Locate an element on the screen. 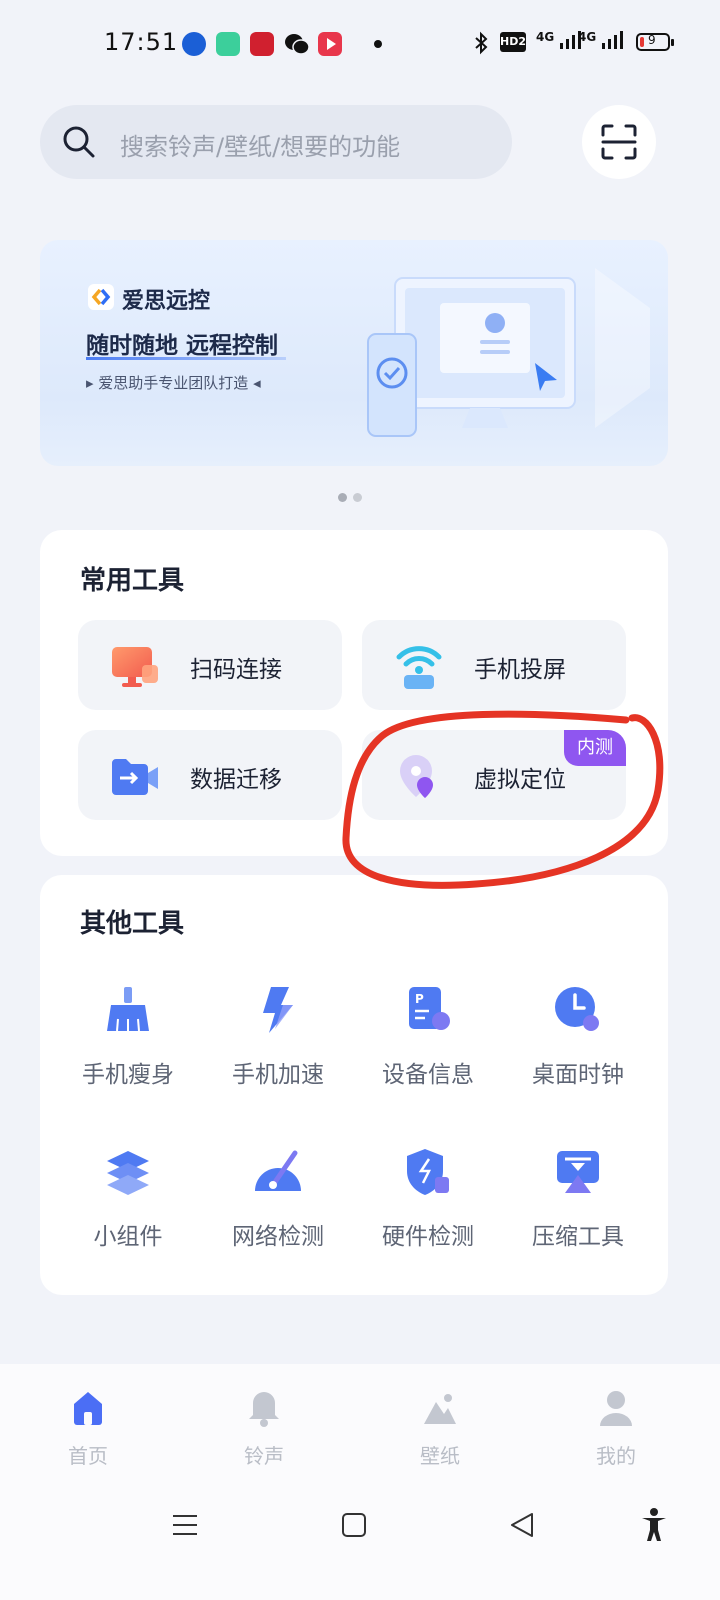 The width and height of the screenshot is (720, 1600). promo-banner: 爱思远控 随时随地 远程控制 ▸ 爱思助手专业团队打造 ◂ is located at coordinates (354, 353).